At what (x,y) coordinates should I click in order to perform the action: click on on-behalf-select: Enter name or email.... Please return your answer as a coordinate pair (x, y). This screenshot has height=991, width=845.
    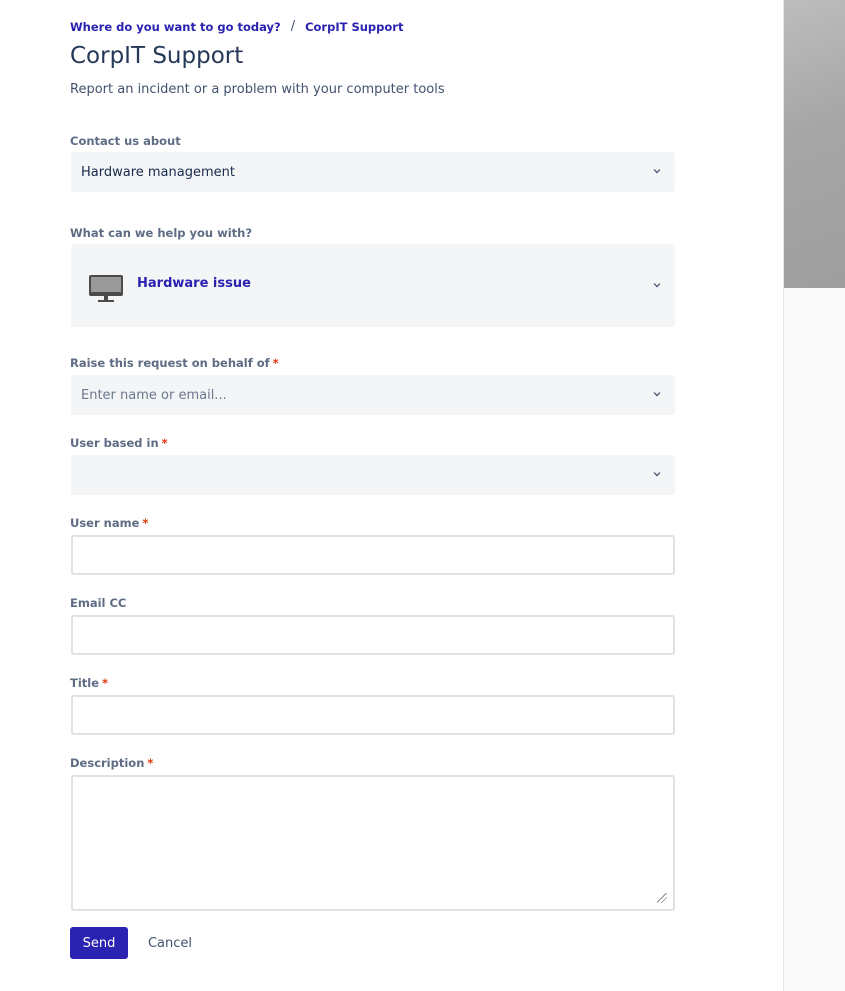
    Looking at the image, I should click on (373, 395).